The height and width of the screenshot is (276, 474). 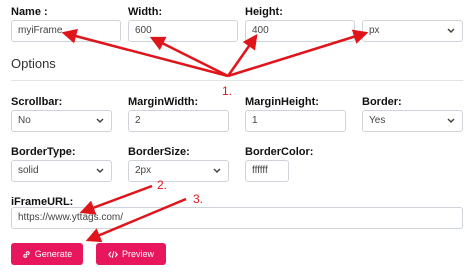 I want to click on unit-select: px, so click(x=412, y=31).